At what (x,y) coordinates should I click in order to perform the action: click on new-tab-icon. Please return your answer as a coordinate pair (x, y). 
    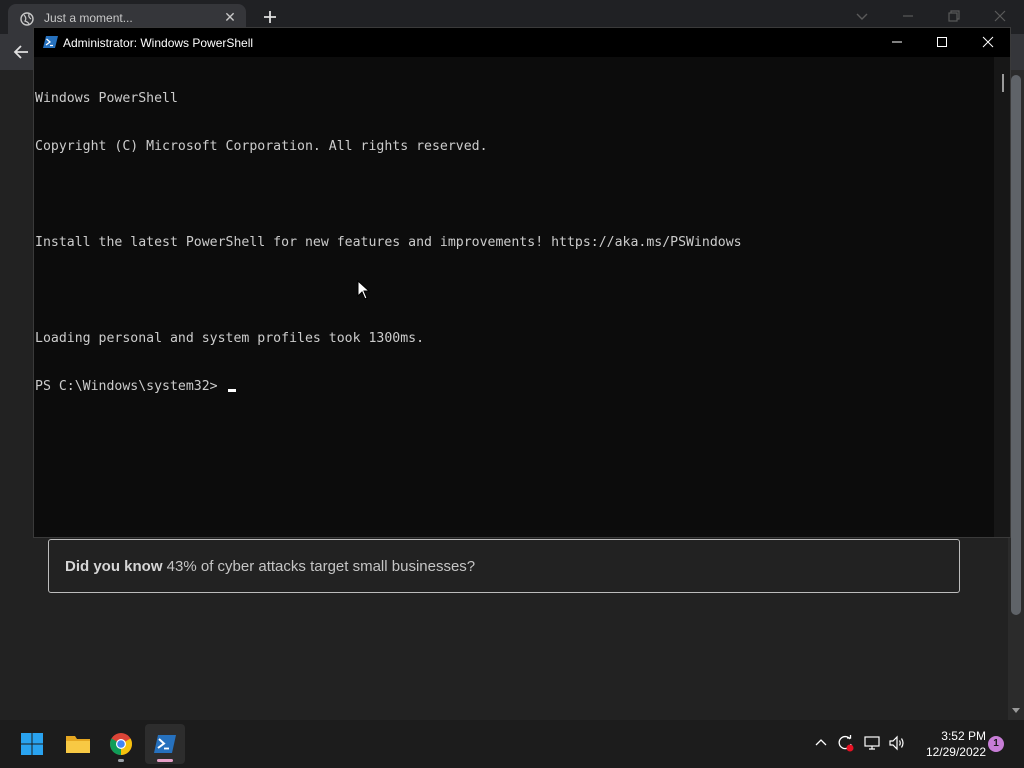
    Looking at the image, I should click on (270, 17).